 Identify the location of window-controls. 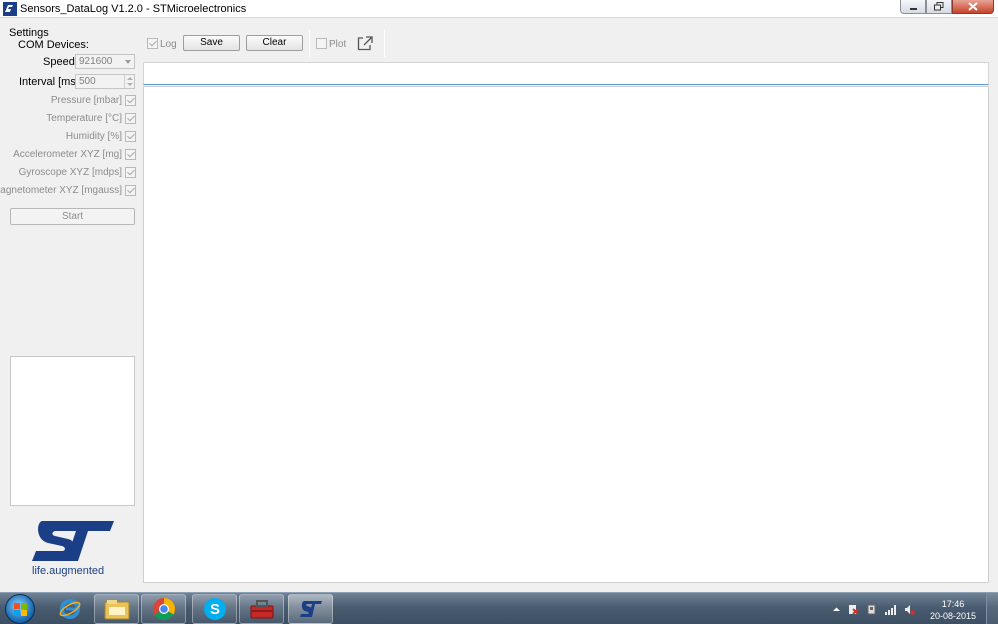
(947, 7).